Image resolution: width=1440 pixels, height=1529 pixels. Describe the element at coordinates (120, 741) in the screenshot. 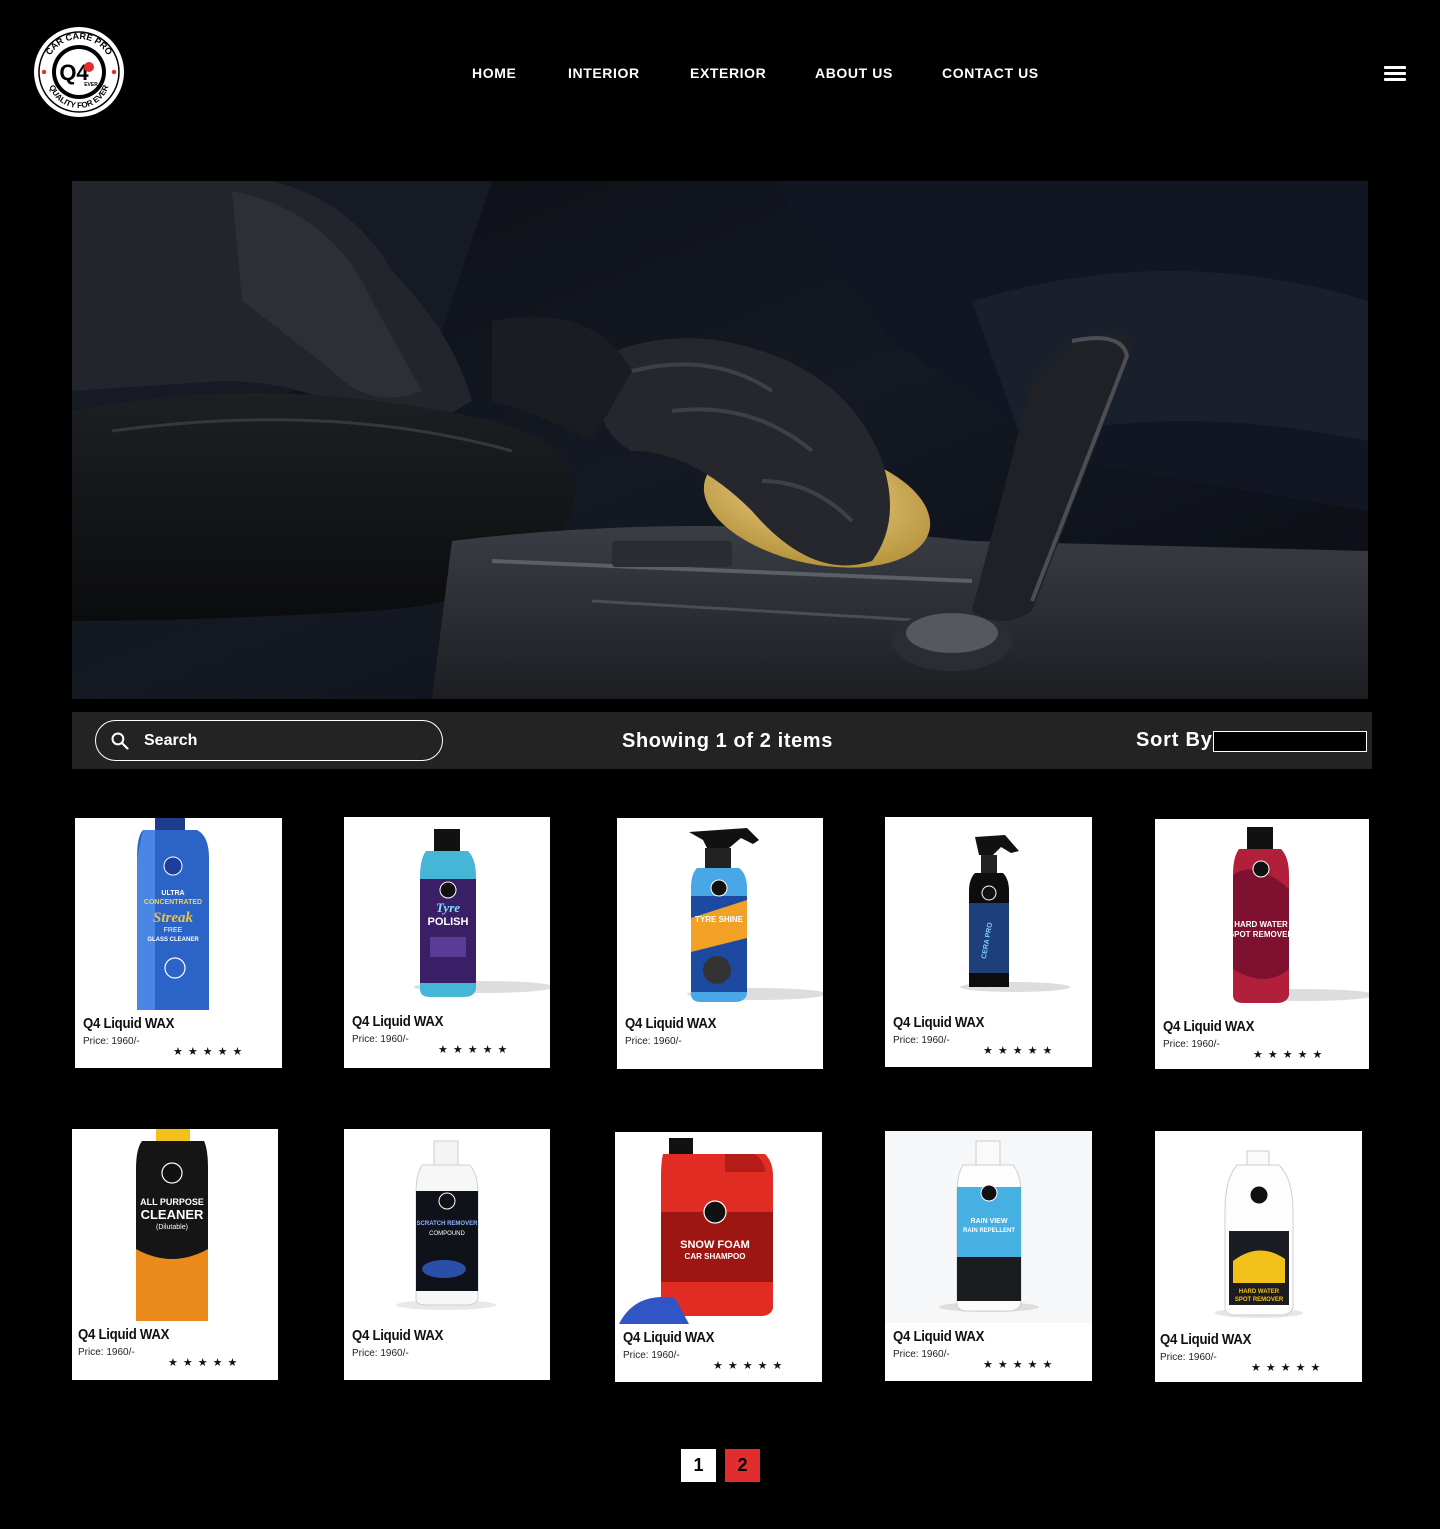

I see `search-icon` at that location.